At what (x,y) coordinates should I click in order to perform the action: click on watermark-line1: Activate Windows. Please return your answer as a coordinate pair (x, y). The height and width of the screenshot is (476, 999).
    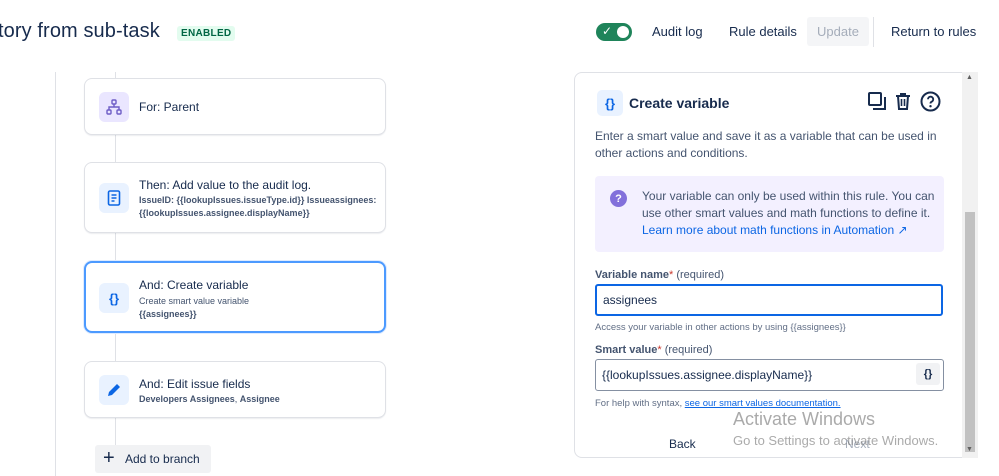
    Looking at the image, I should click on (804, 419).